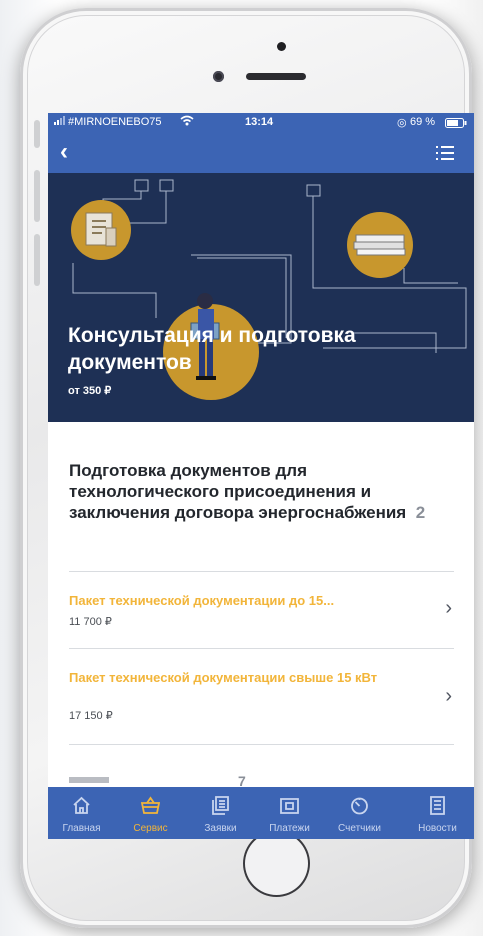 The image size is (483, 936). Describe the element at coordinates (150, 805) in the screenshot. I see `basket-icon` at that location.